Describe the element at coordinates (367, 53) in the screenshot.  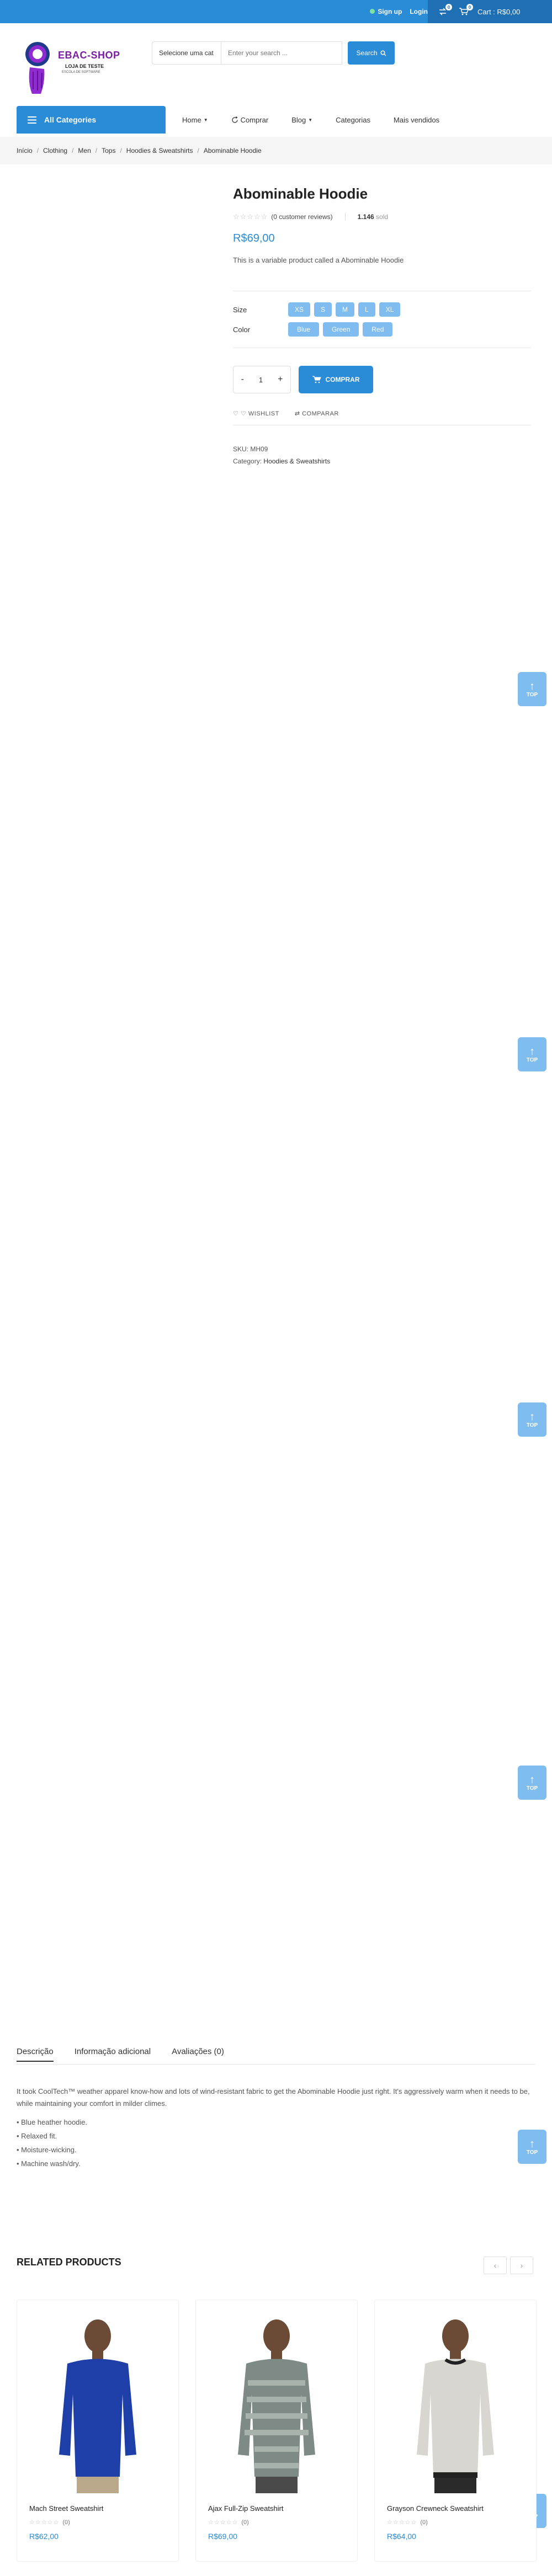
I see `search-button-label: Search` at that location.